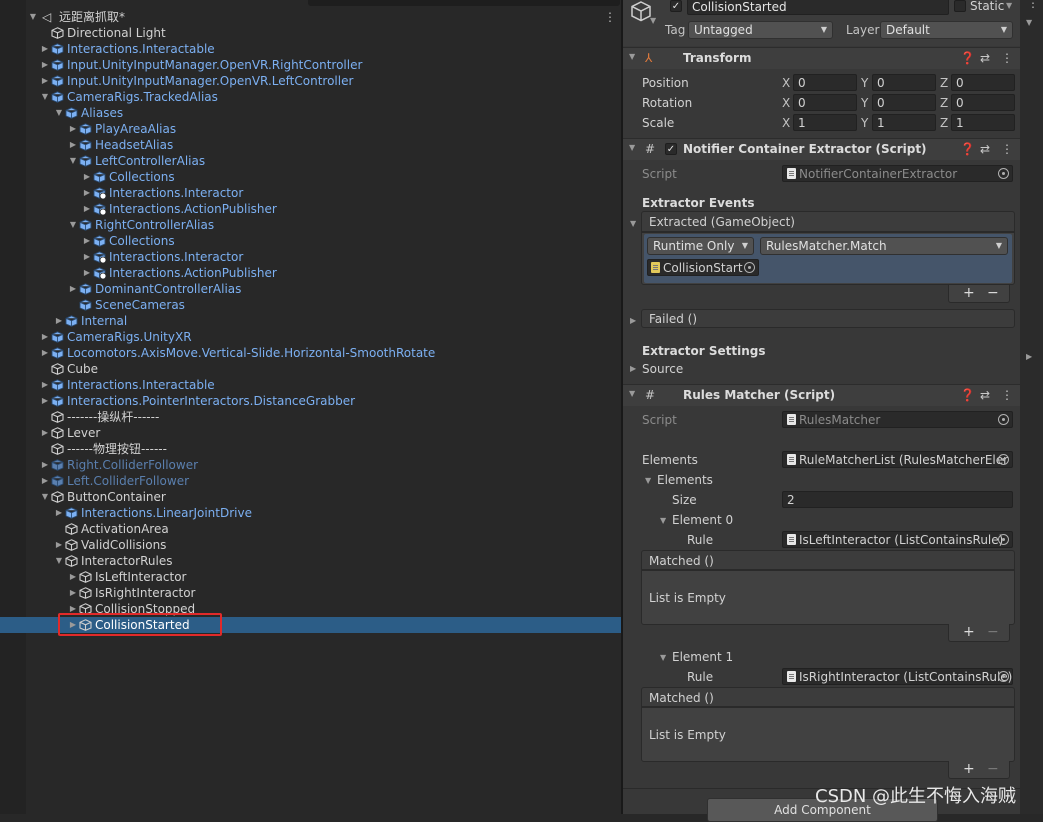 The height and width of the screenshot is (822, 1043). What do you see at coordinates (323, 577) in the screenshot?
I see `hierarchy-row: ▶ IsLeftInteractor` at bounding box center [323, 577].